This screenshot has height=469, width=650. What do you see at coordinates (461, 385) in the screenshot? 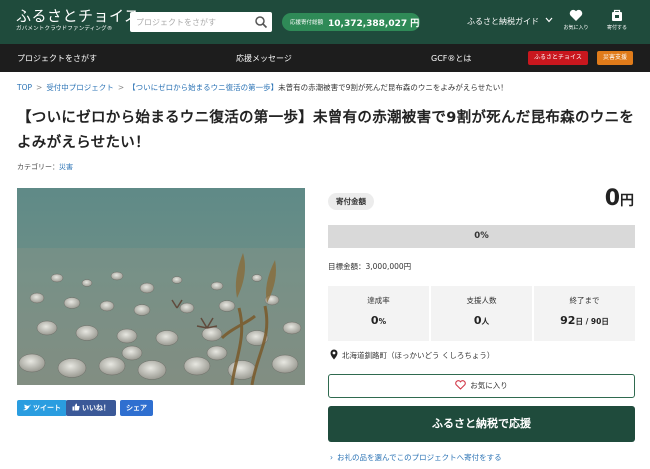
I see `heart-outline-icon` at bounding box center [461, 385].